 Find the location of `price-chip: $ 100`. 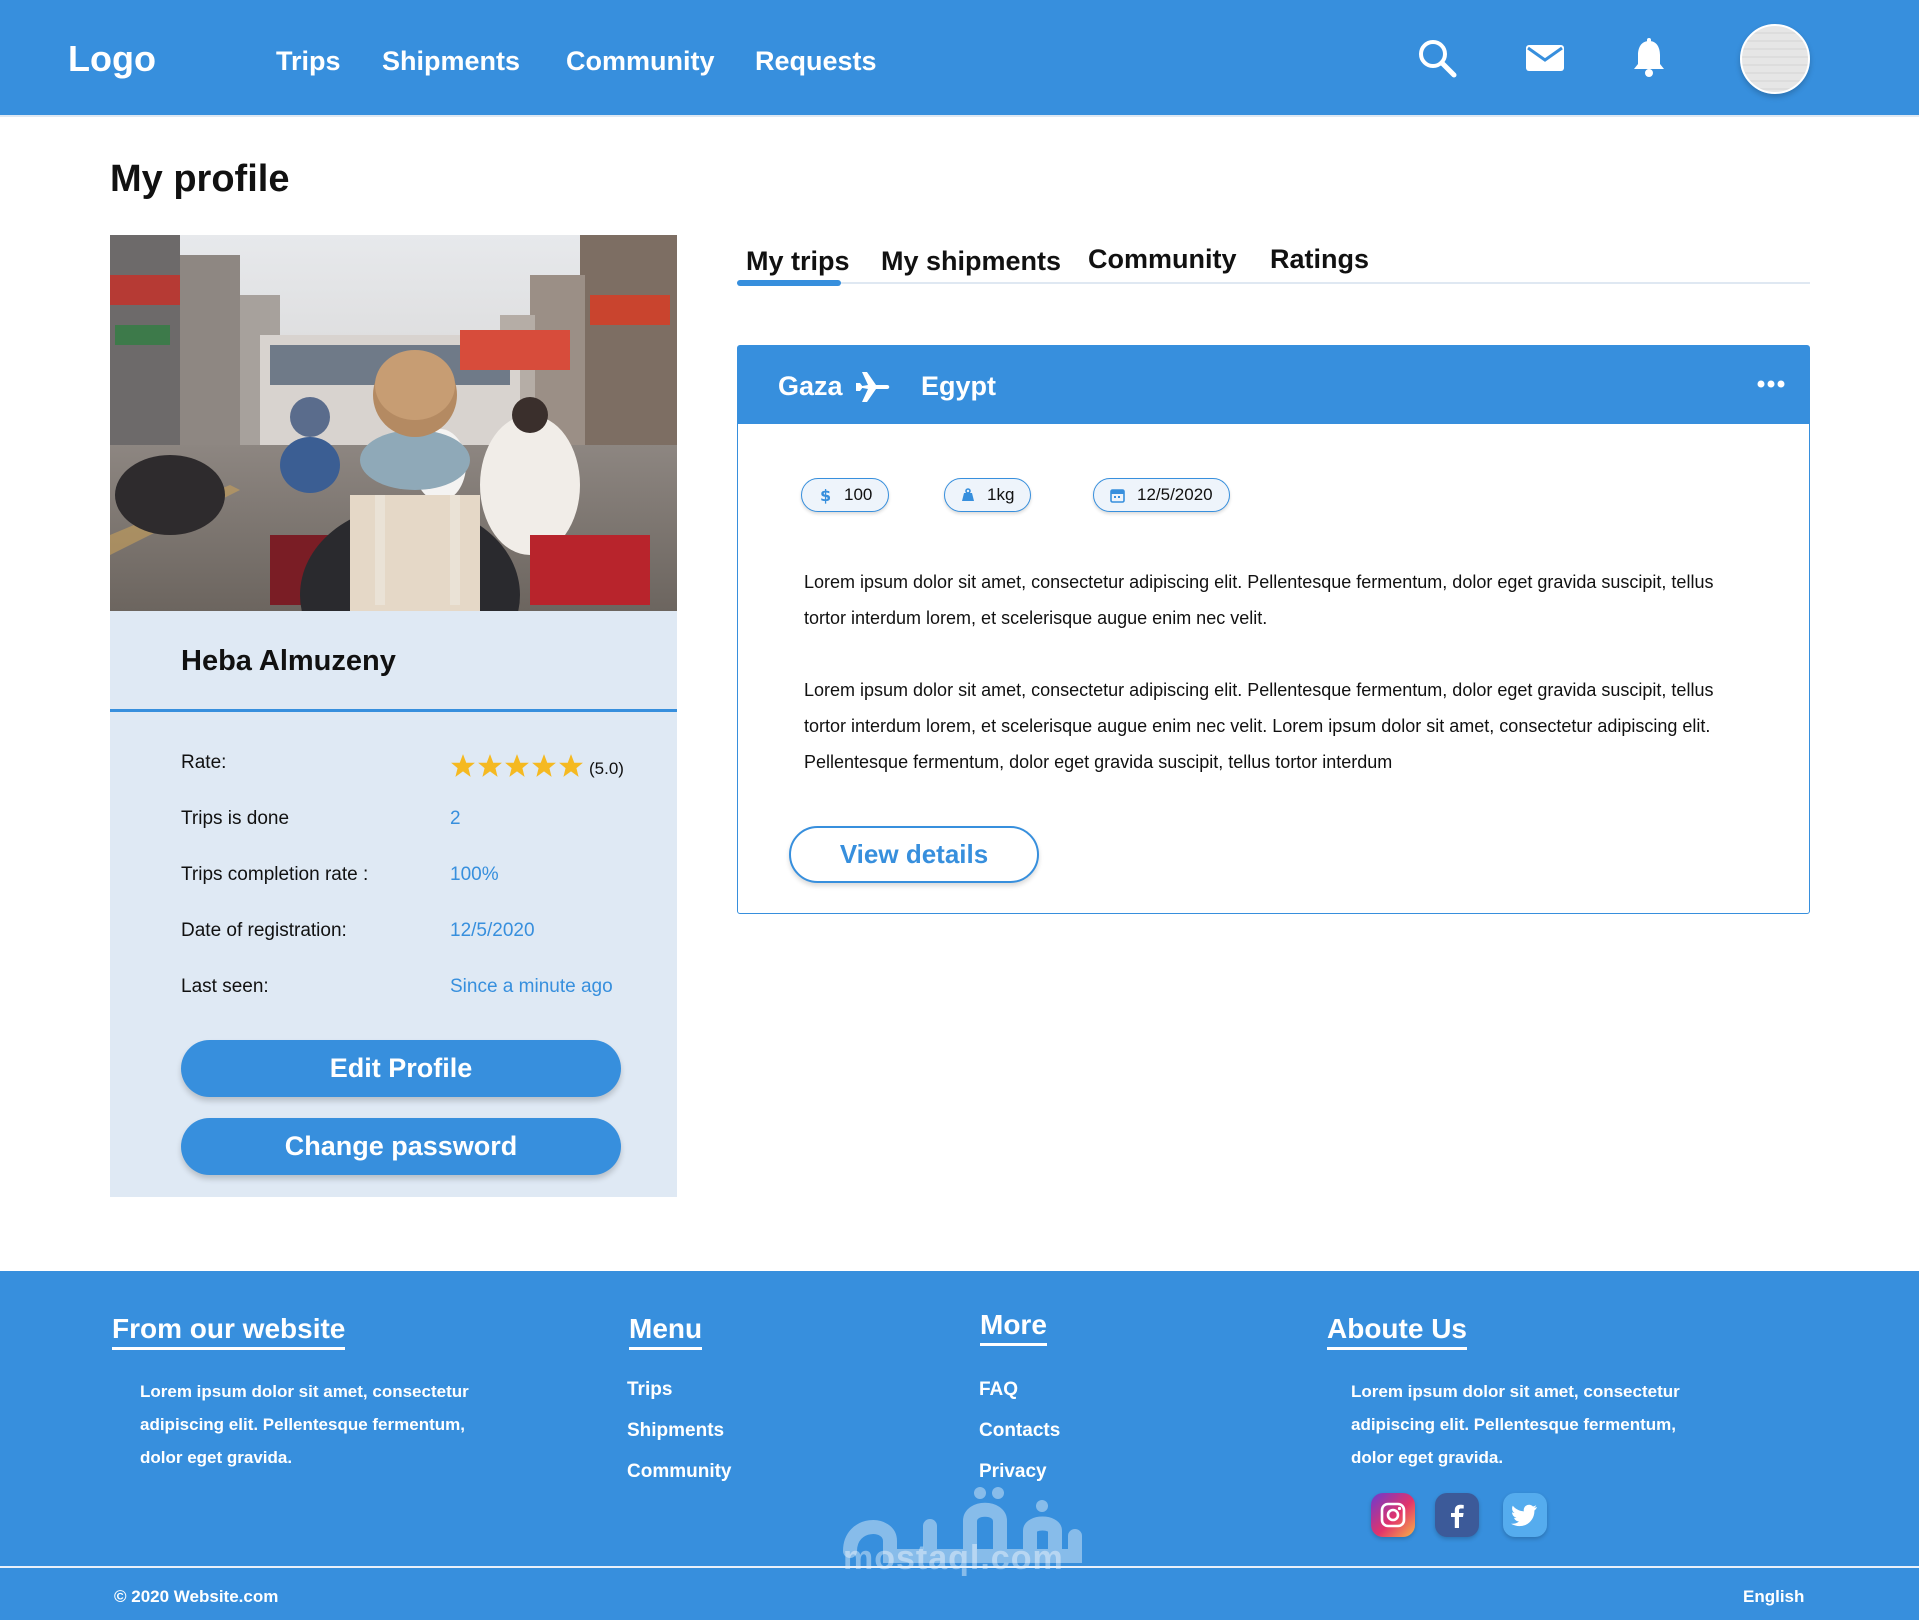

price-chip: $ 100 is located at coordinates (845, 495).